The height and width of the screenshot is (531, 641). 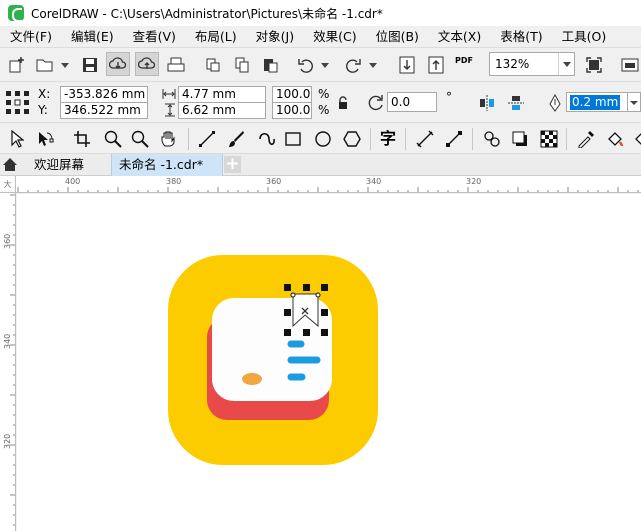 What do you see at coordinates (113, 139) in the screenshot?
I see `zoom-tool-icon` at bounding box center [113, 139].